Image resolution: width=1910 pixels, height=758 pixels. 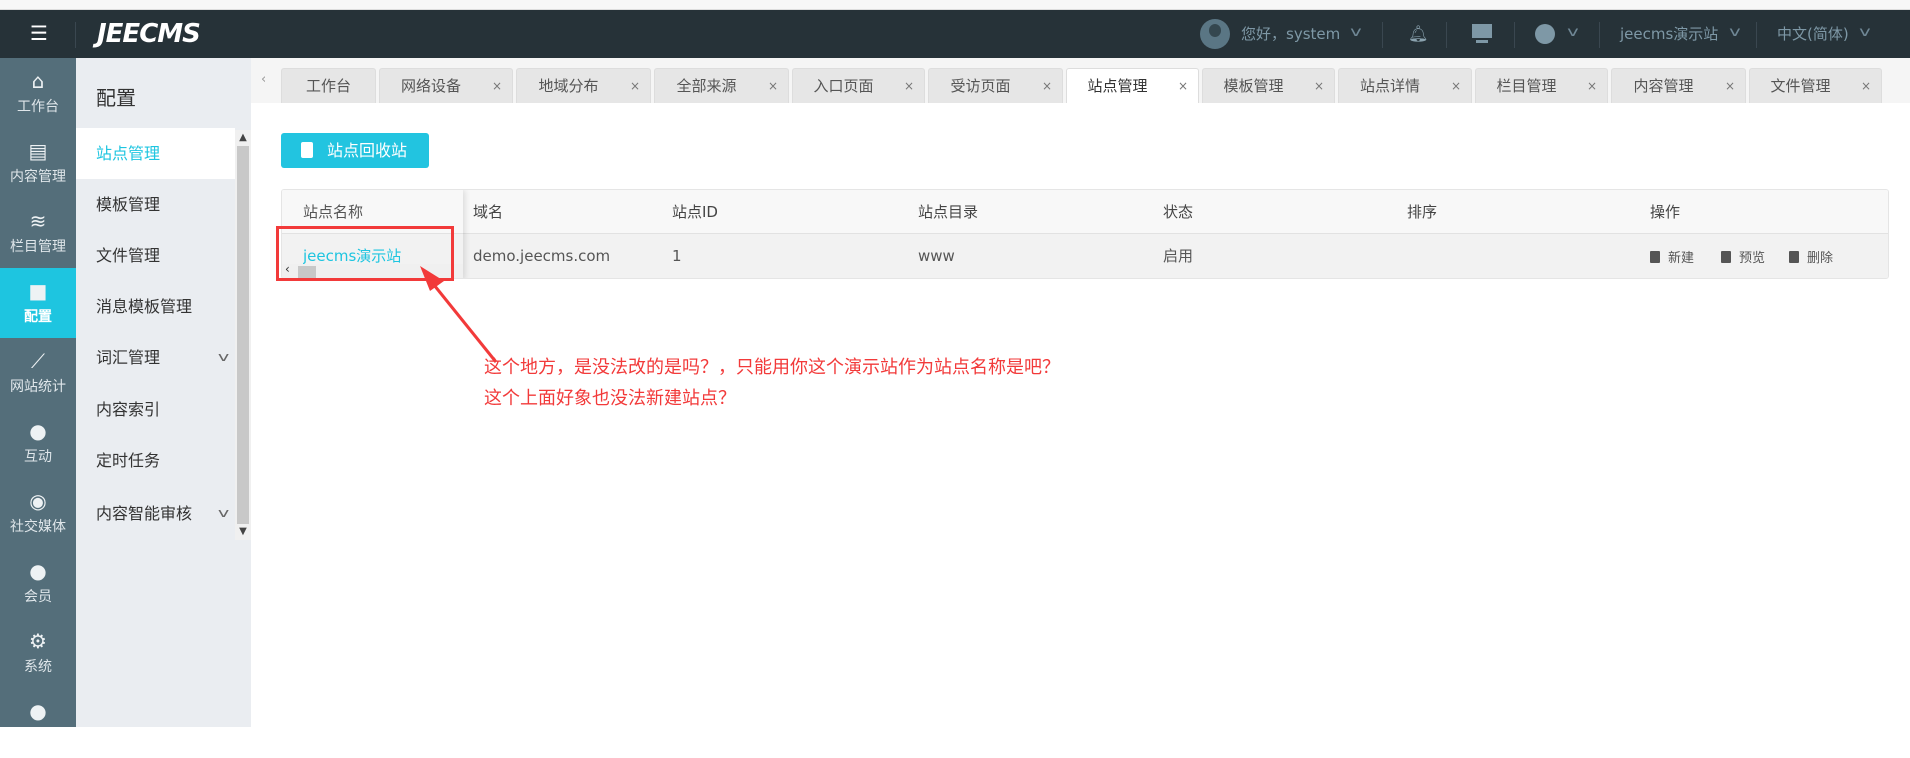 What do you see at coordinates (38, 291) in the screenshot?
I see `cube-icon: ■` at bounding box center [38, 291].